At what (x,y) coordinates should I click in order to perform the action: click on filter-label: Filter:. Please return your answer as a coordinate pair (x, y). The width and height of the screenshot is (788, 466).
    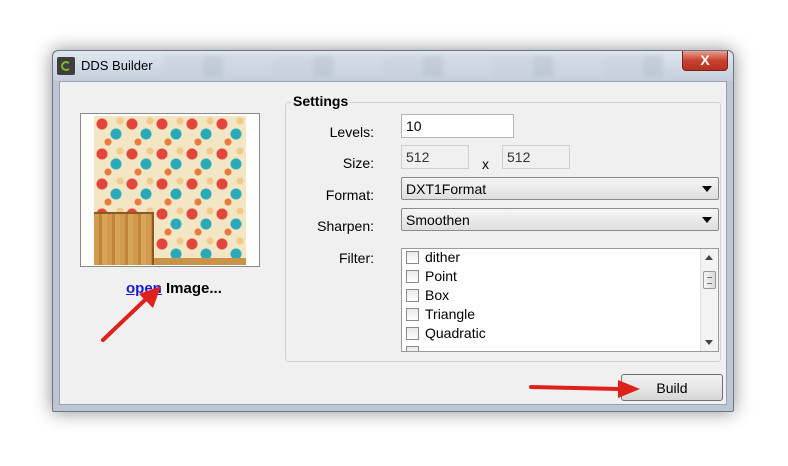
    Looking at the image, I should click on (356, 258).